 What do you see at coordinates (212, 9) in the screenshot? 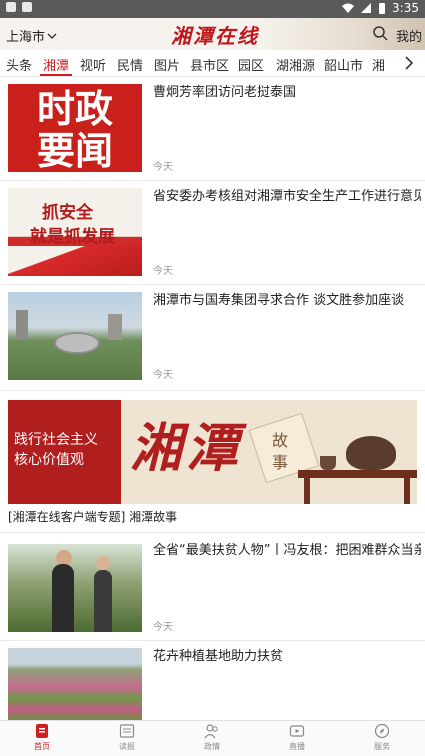
I see `status-bar: 3:35` at bounding box center [212, 9].